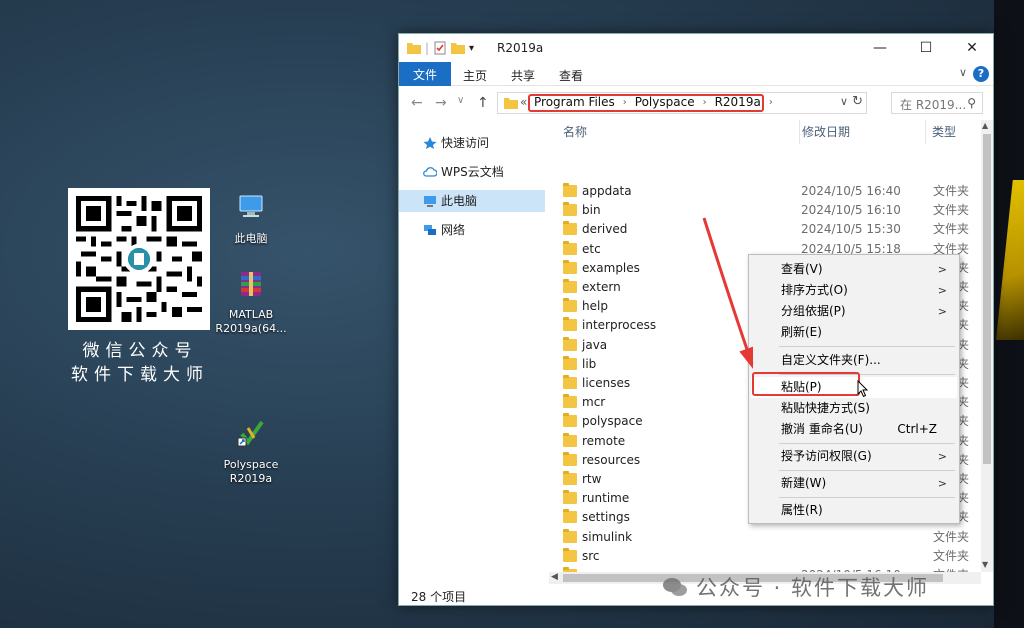 The width and height of the screenshot is (1024, 628). Describe the element at coordinates (595, 306) in the screenshot. I see `file-name: help` at that location.